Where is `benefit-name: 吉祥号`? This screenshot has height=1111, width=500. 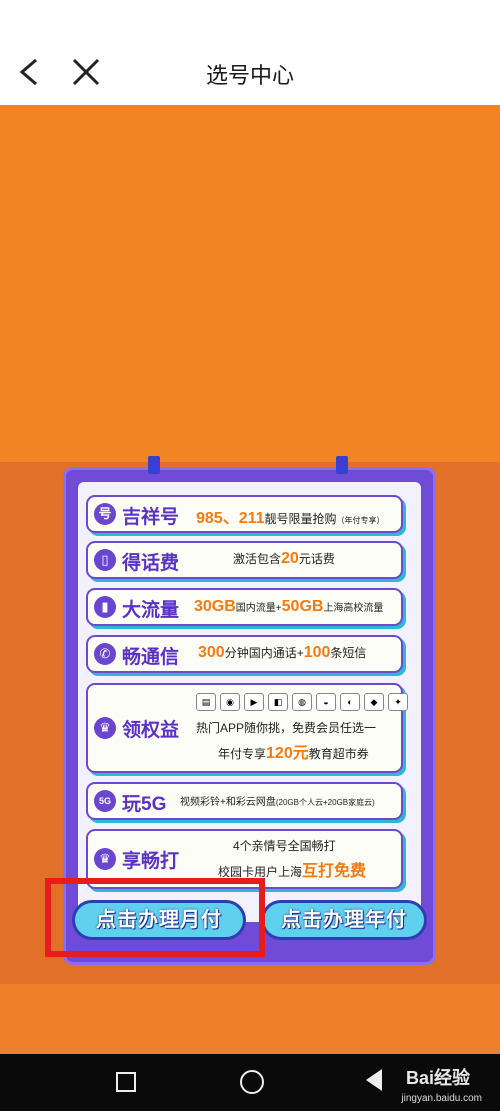
benefit-name: 吉祥号 is located at coordinates (151, 517).